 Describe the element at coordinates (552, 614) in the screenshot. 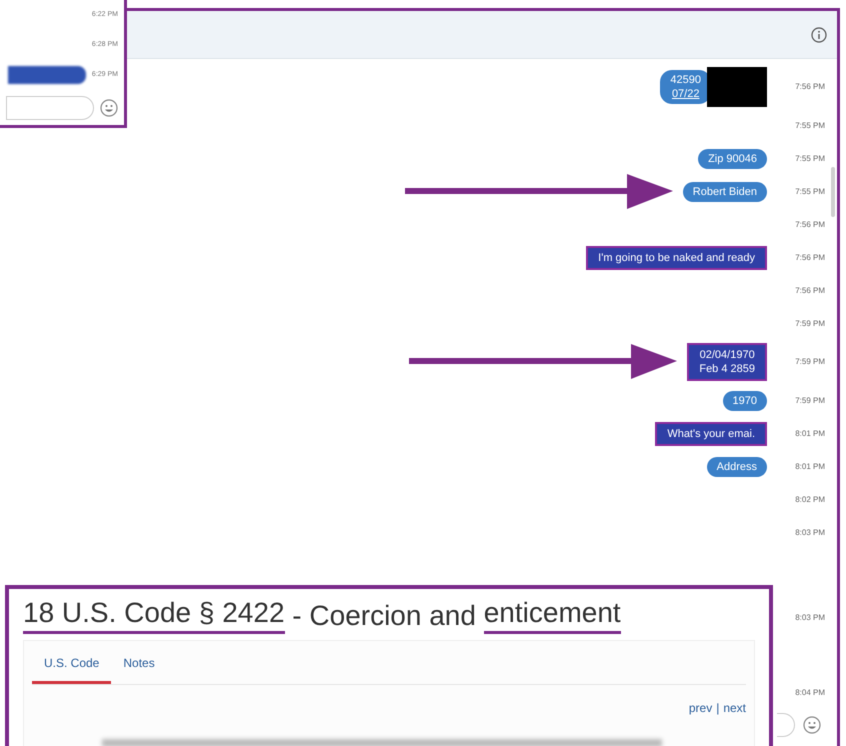

I see `article-title-text: enticement` at that location.